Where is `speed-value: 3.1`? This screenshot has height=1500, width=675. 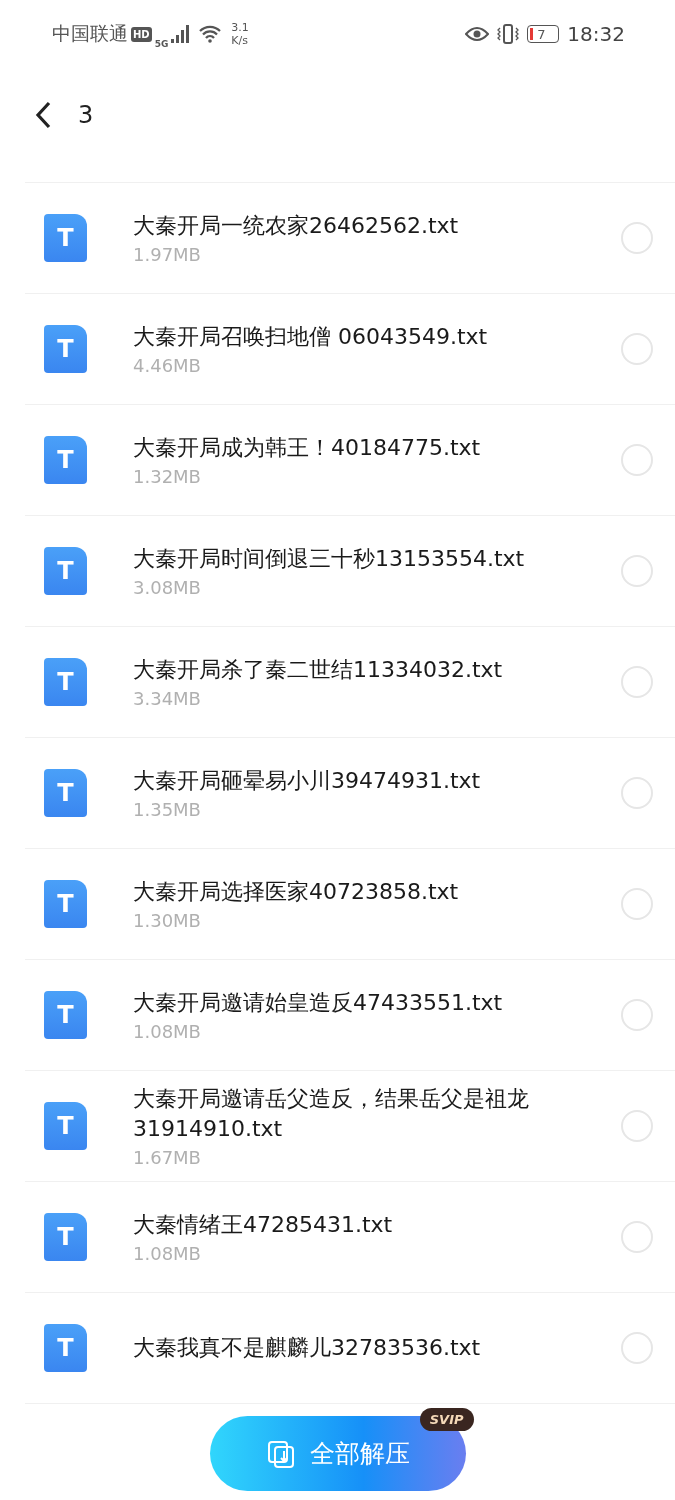
speed-value: 3.1 is located at coordinates (240, 27).